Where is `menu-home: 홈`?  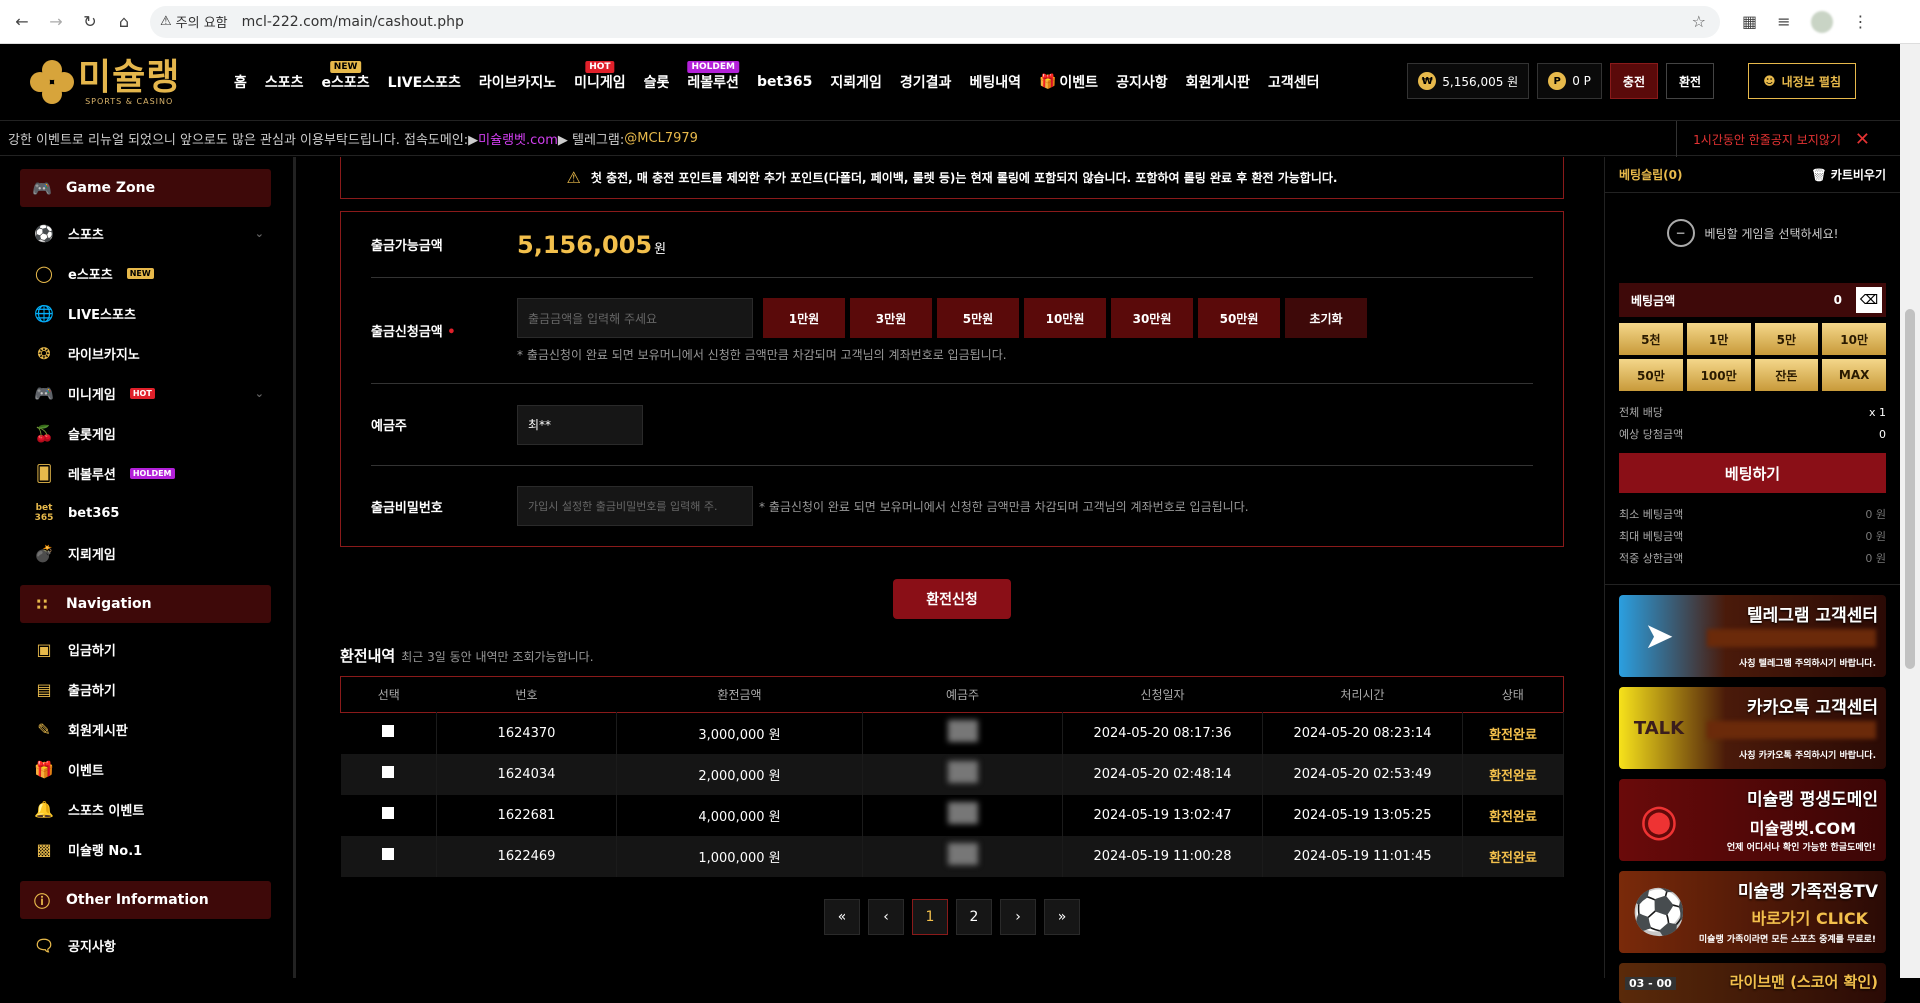 menu-home: 홈 is located at coordinates (240, 82).